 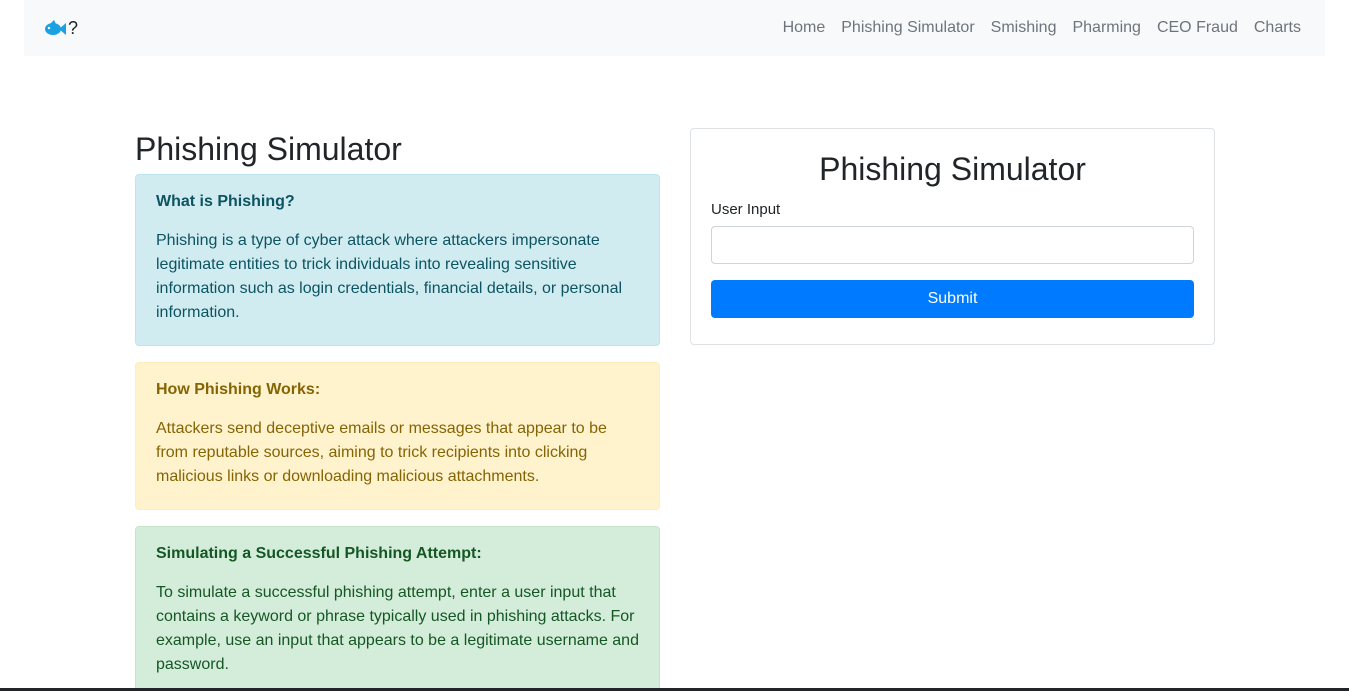 I want to click on simulator-card: Phishing Simulator User Input Submit, so click(x=952, y=236).